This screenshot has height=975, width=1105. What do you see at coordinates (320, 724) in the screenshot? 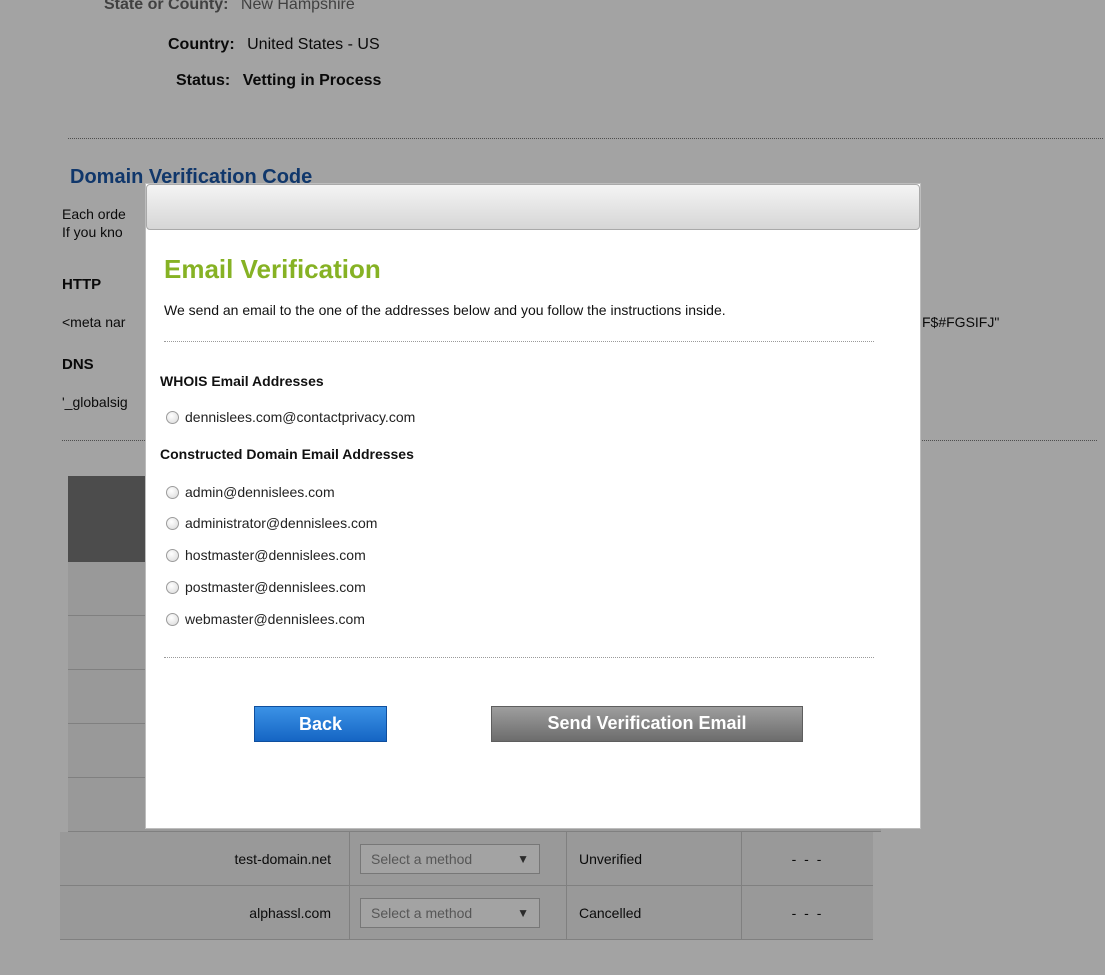
I see `back-button: Back` at bounding box center [320, 724].